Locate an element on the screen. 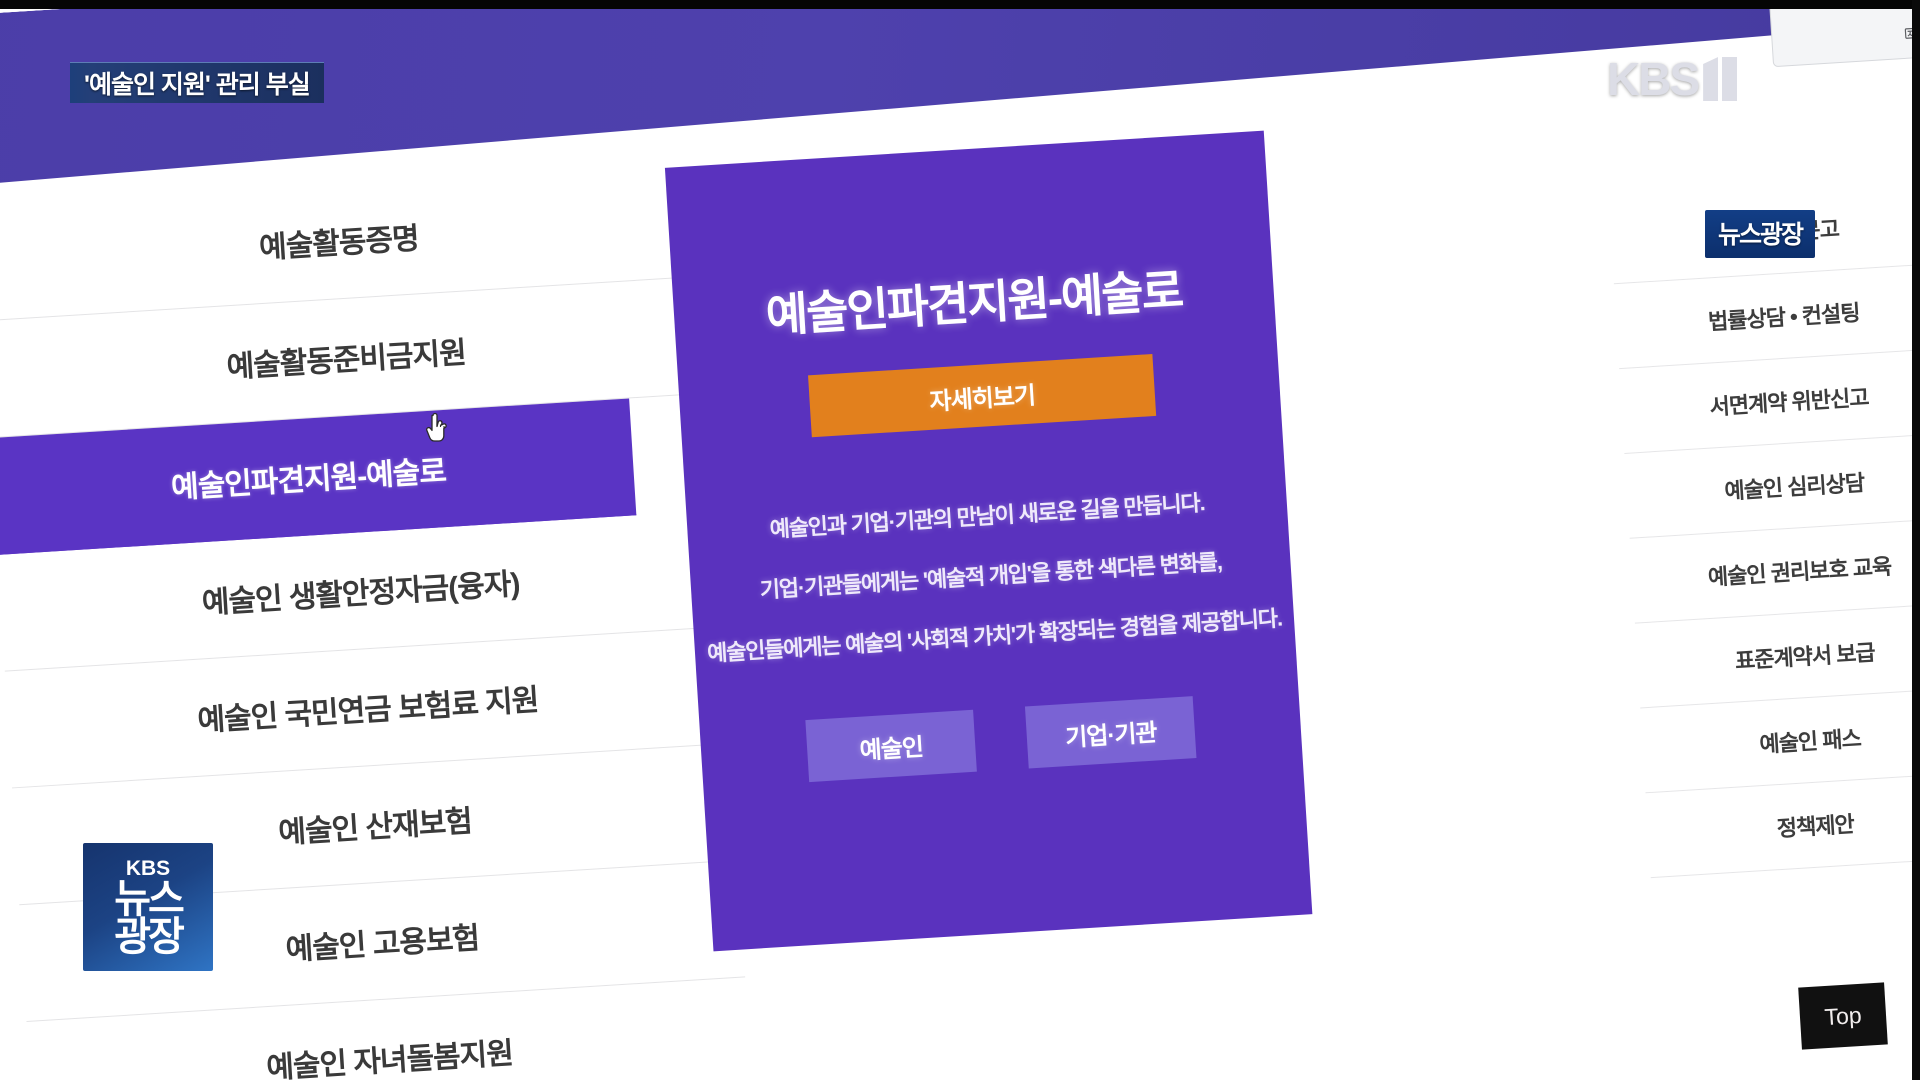  program-name-badge: 뉴스광장 is located at coordinates (1760, 234).